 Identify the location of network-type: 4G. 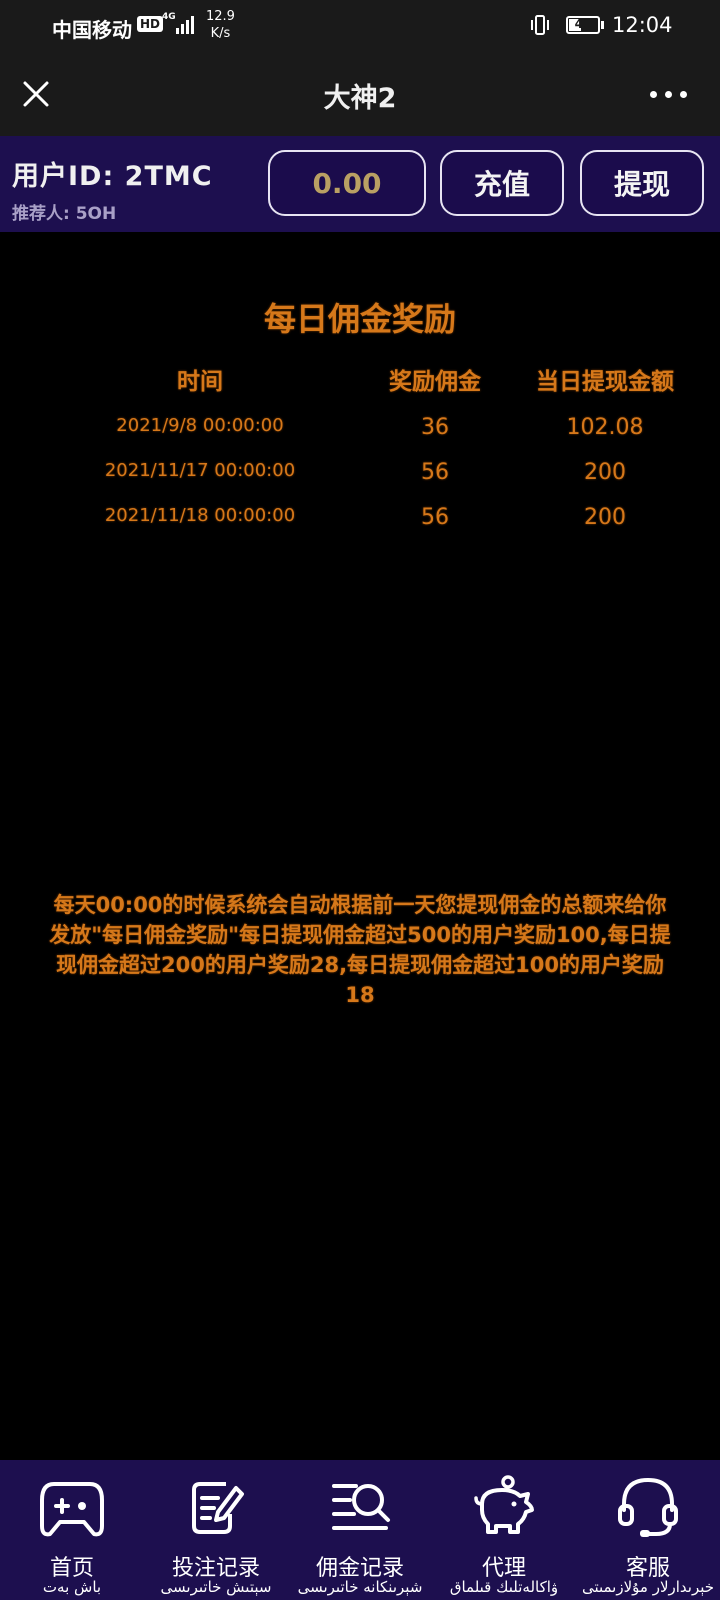
(169, 17).